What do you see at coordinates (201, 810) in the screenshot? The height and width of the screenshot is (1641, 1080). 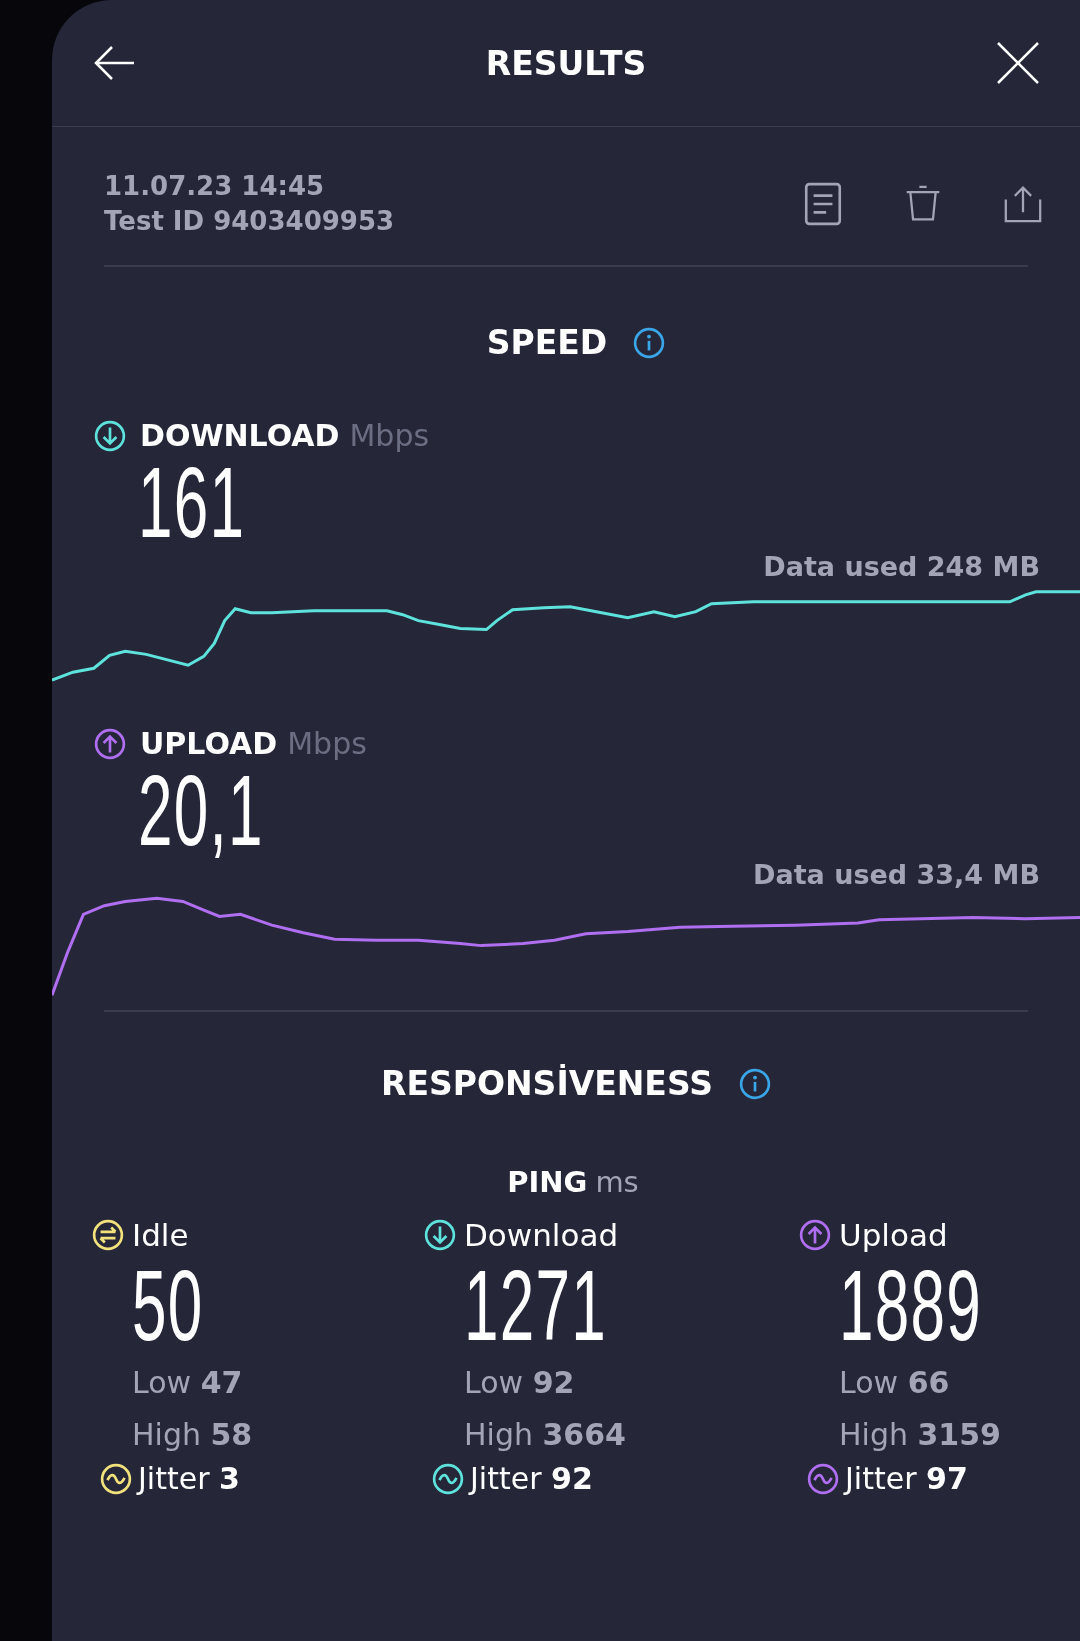 I see `metric-value: 20,1` at bounding box center [201, 810].